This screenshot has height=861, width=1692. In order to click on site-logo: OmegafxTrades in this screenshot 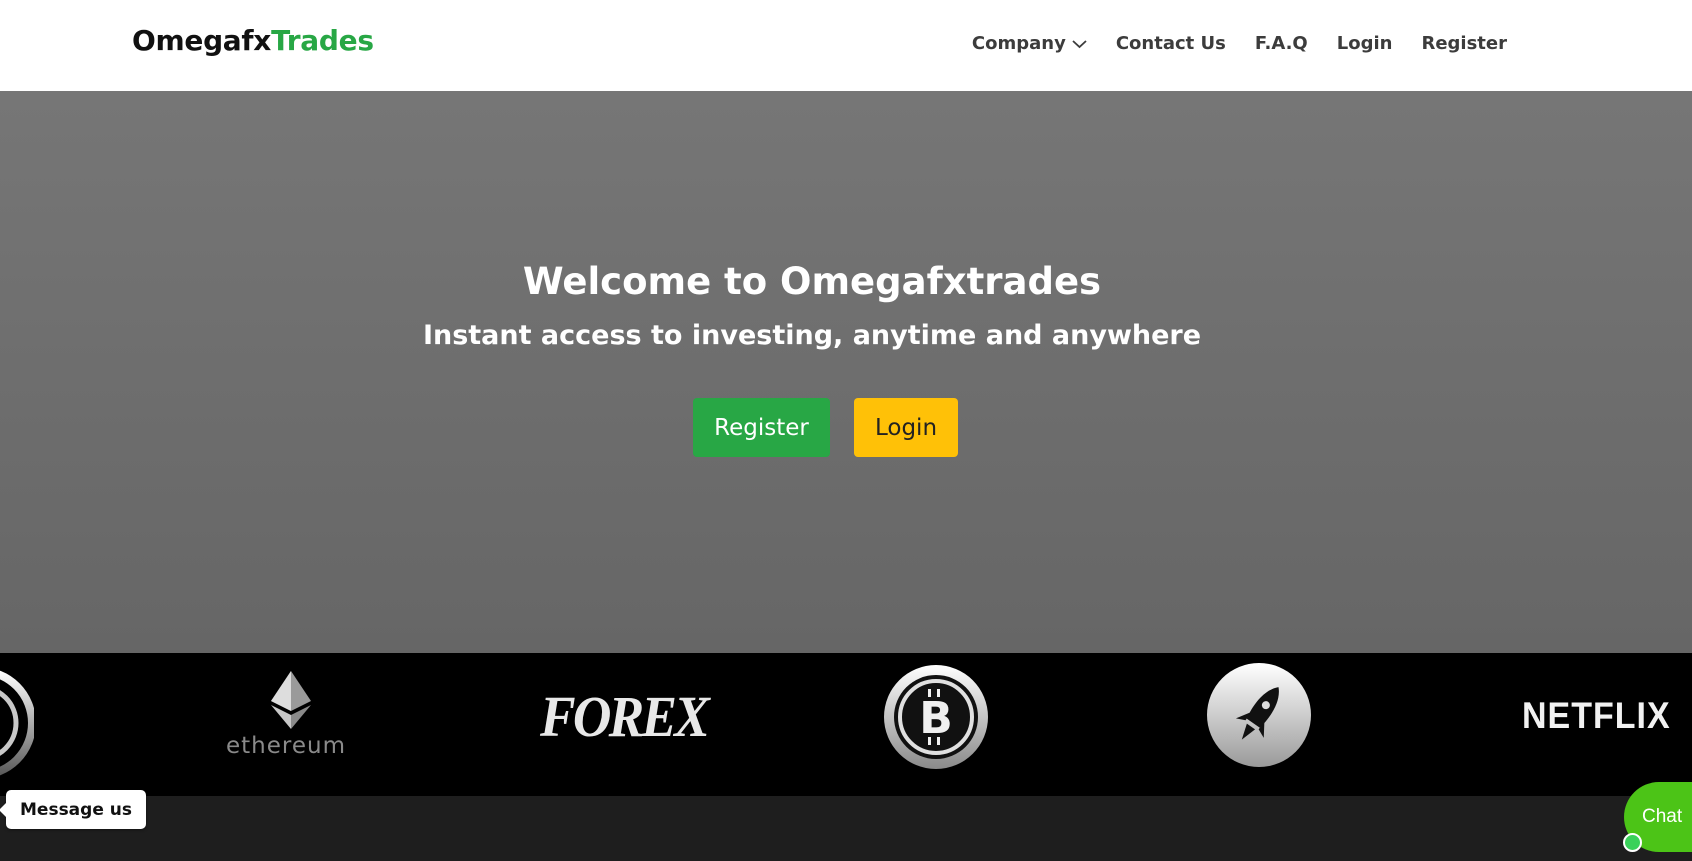, I will do `click(253, 40)`.